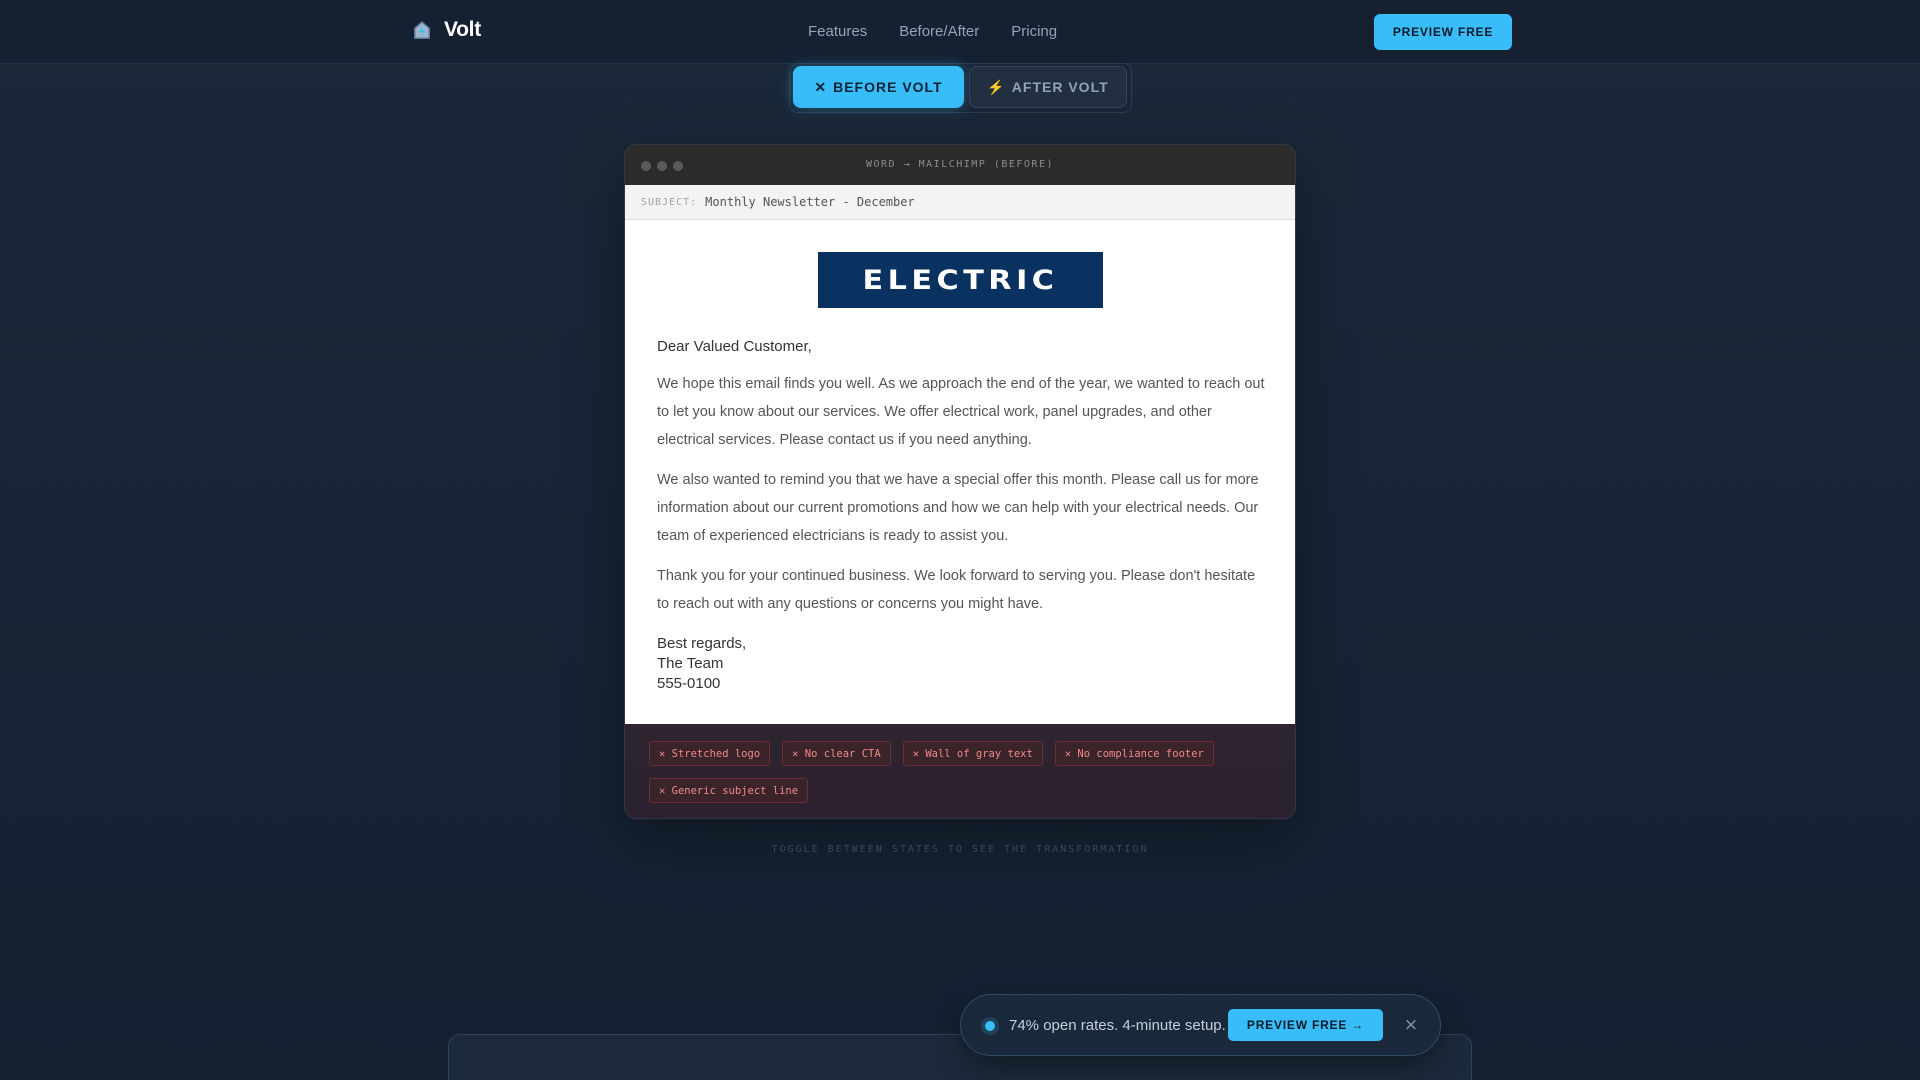 This screenshot has height=1080, width=1920. I want to click on brand: Volt, so click(446, 30).